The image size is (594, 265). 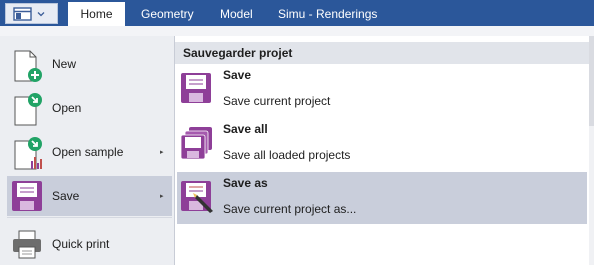 What do you see at coordinates (591, 150) in the screenshot?
I see `scrollbar` at bounding box center [591, 150].